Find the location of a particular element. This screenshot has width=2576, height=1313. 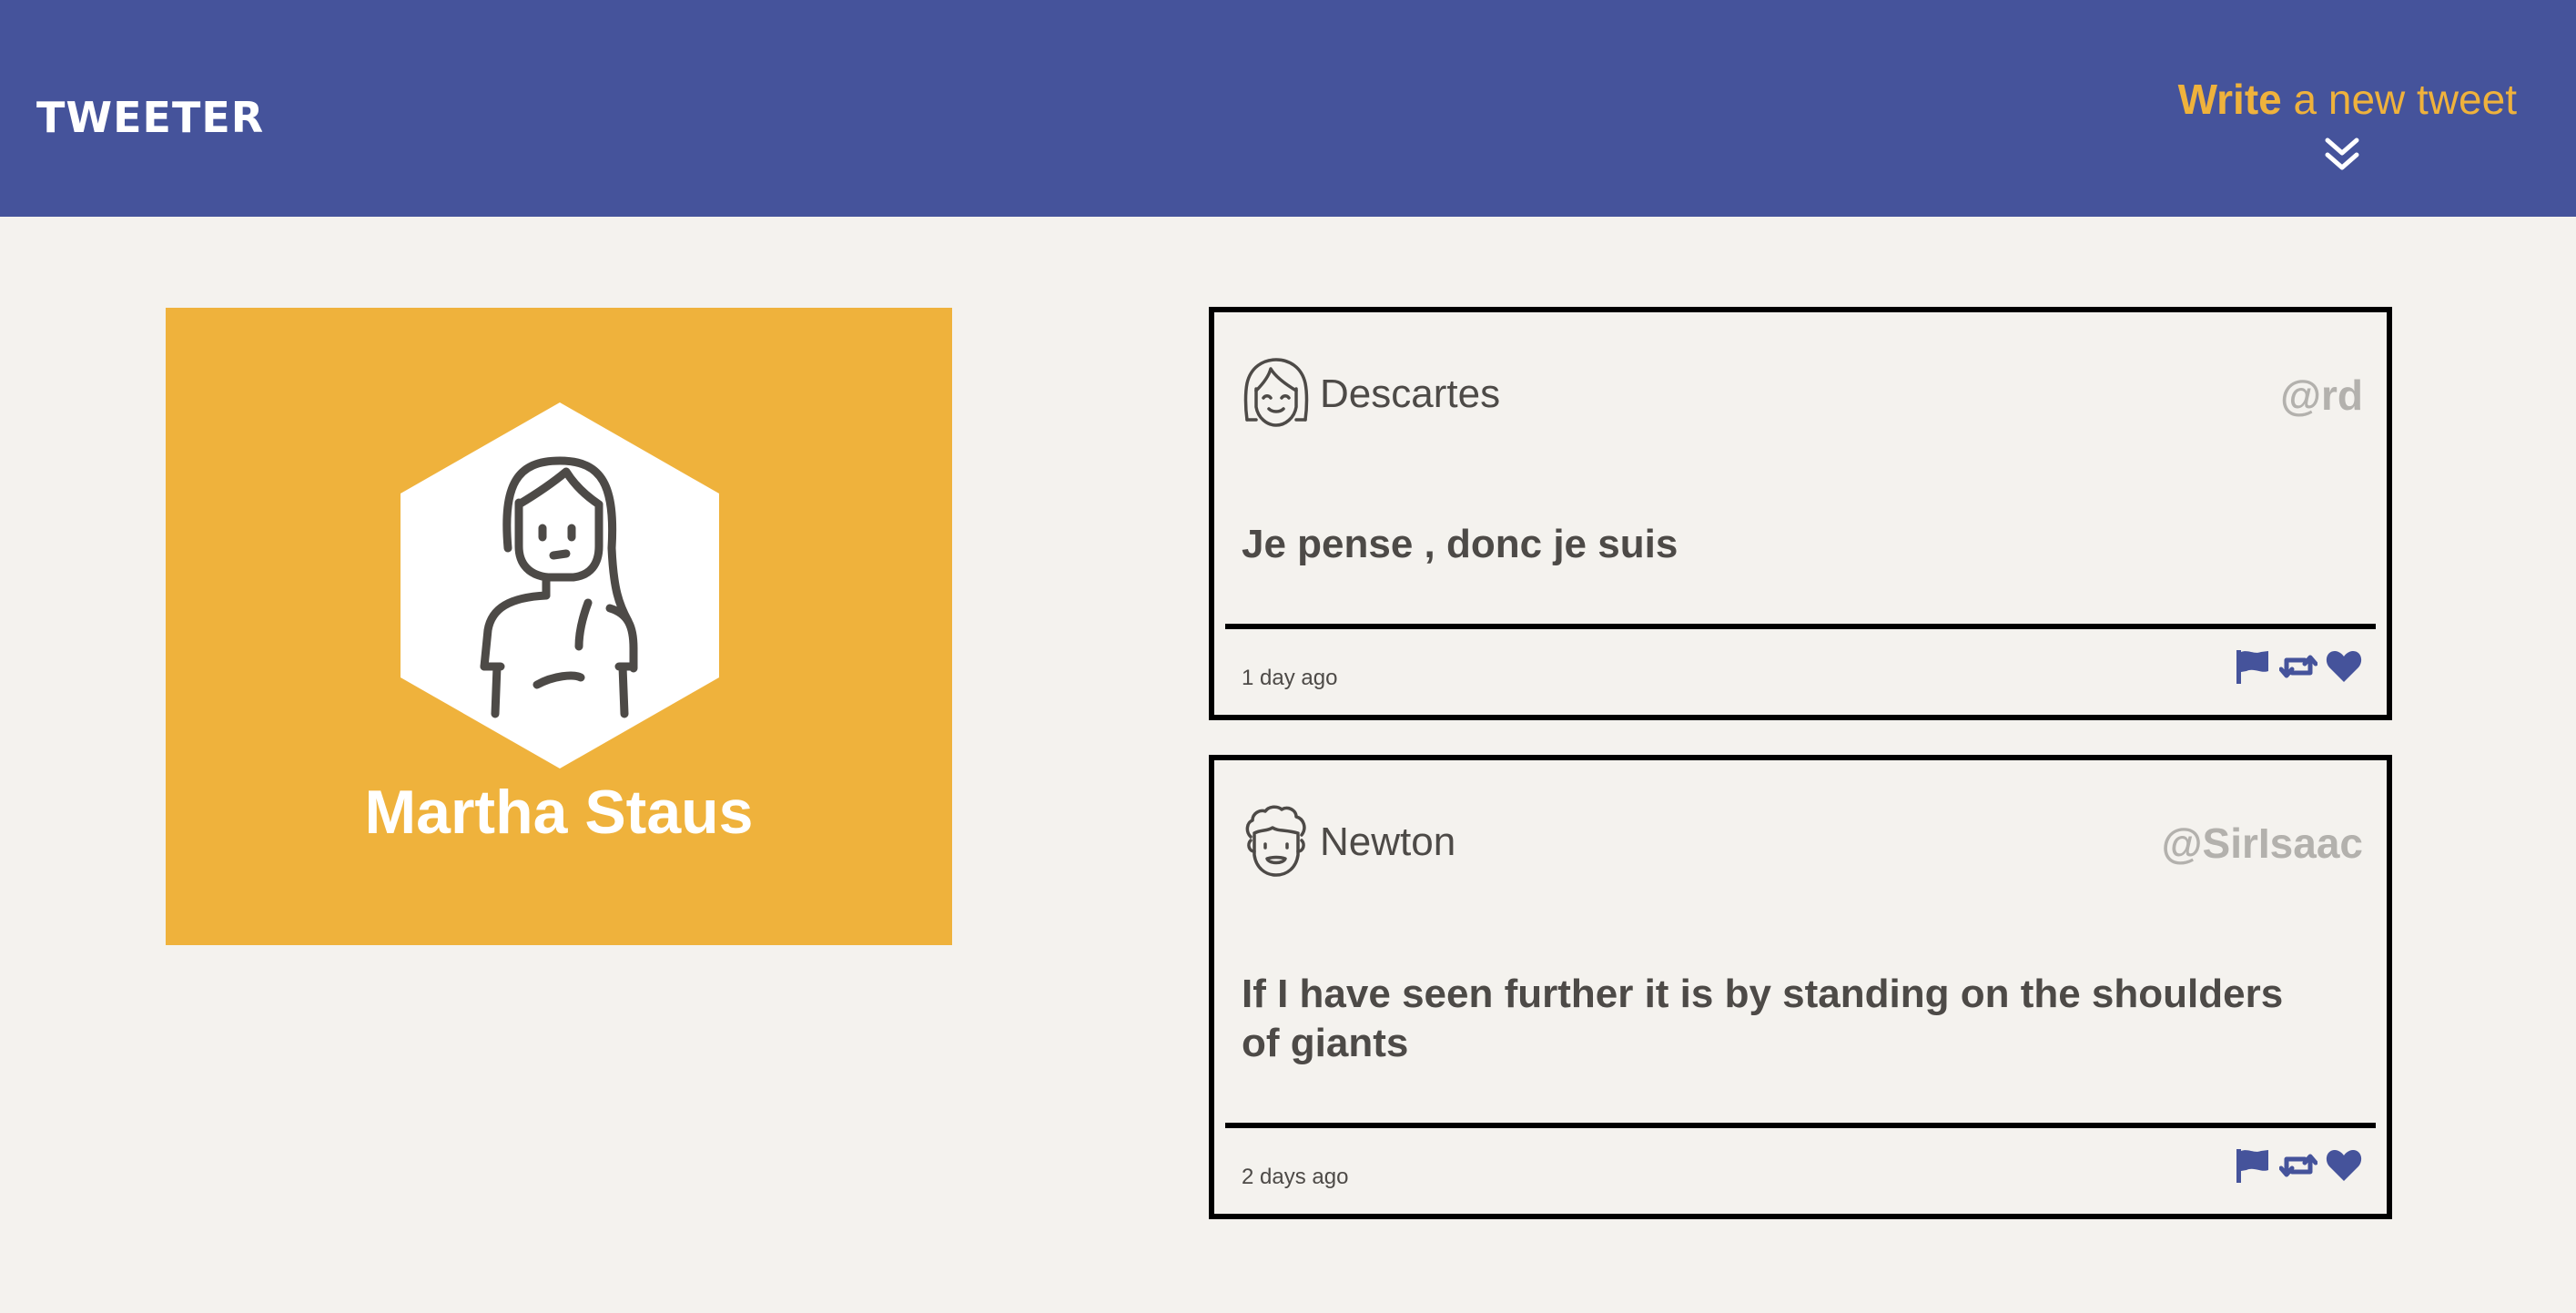

tweet-timestamp: 2 days ago is located at coordinates (1295, 1177).